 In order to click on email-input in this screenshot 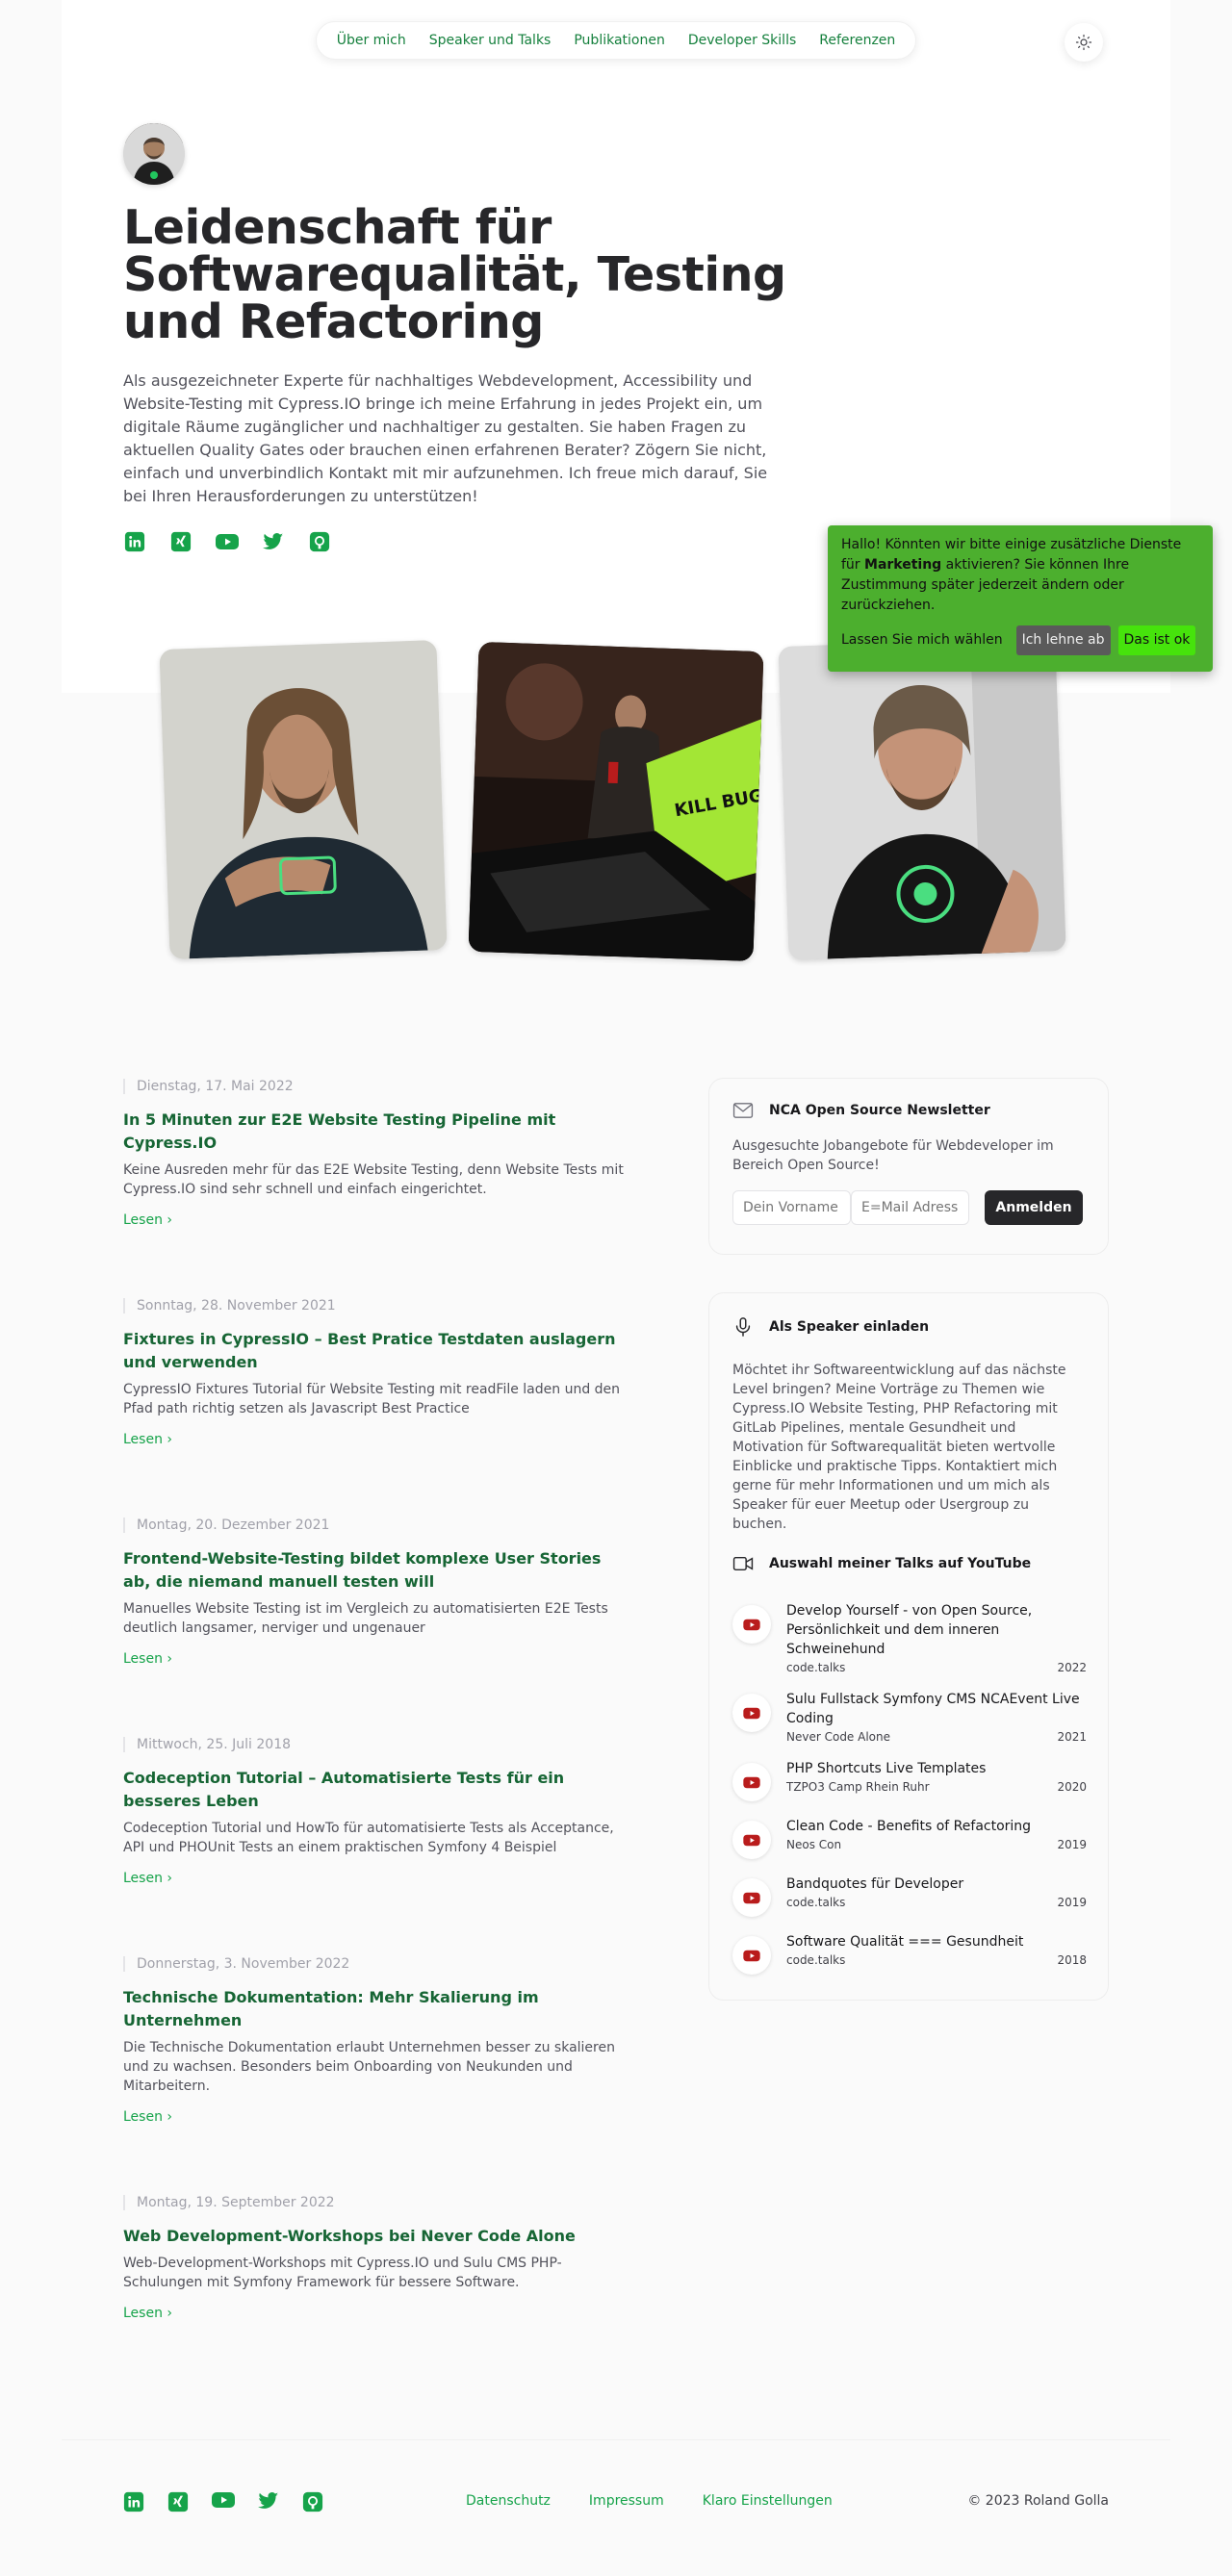, I will do `click(910, 1207)`.